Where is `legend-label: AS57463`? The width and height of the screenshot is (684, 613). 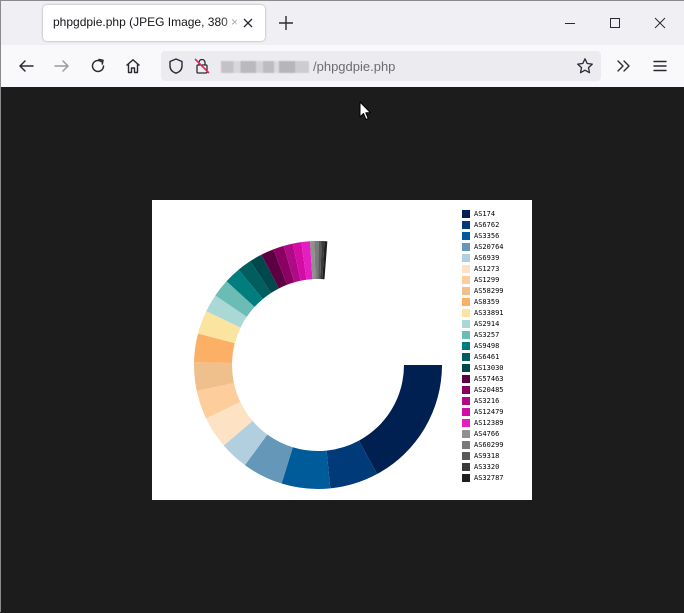
legend-label: AS57463 is located at coordinates (489, 379).